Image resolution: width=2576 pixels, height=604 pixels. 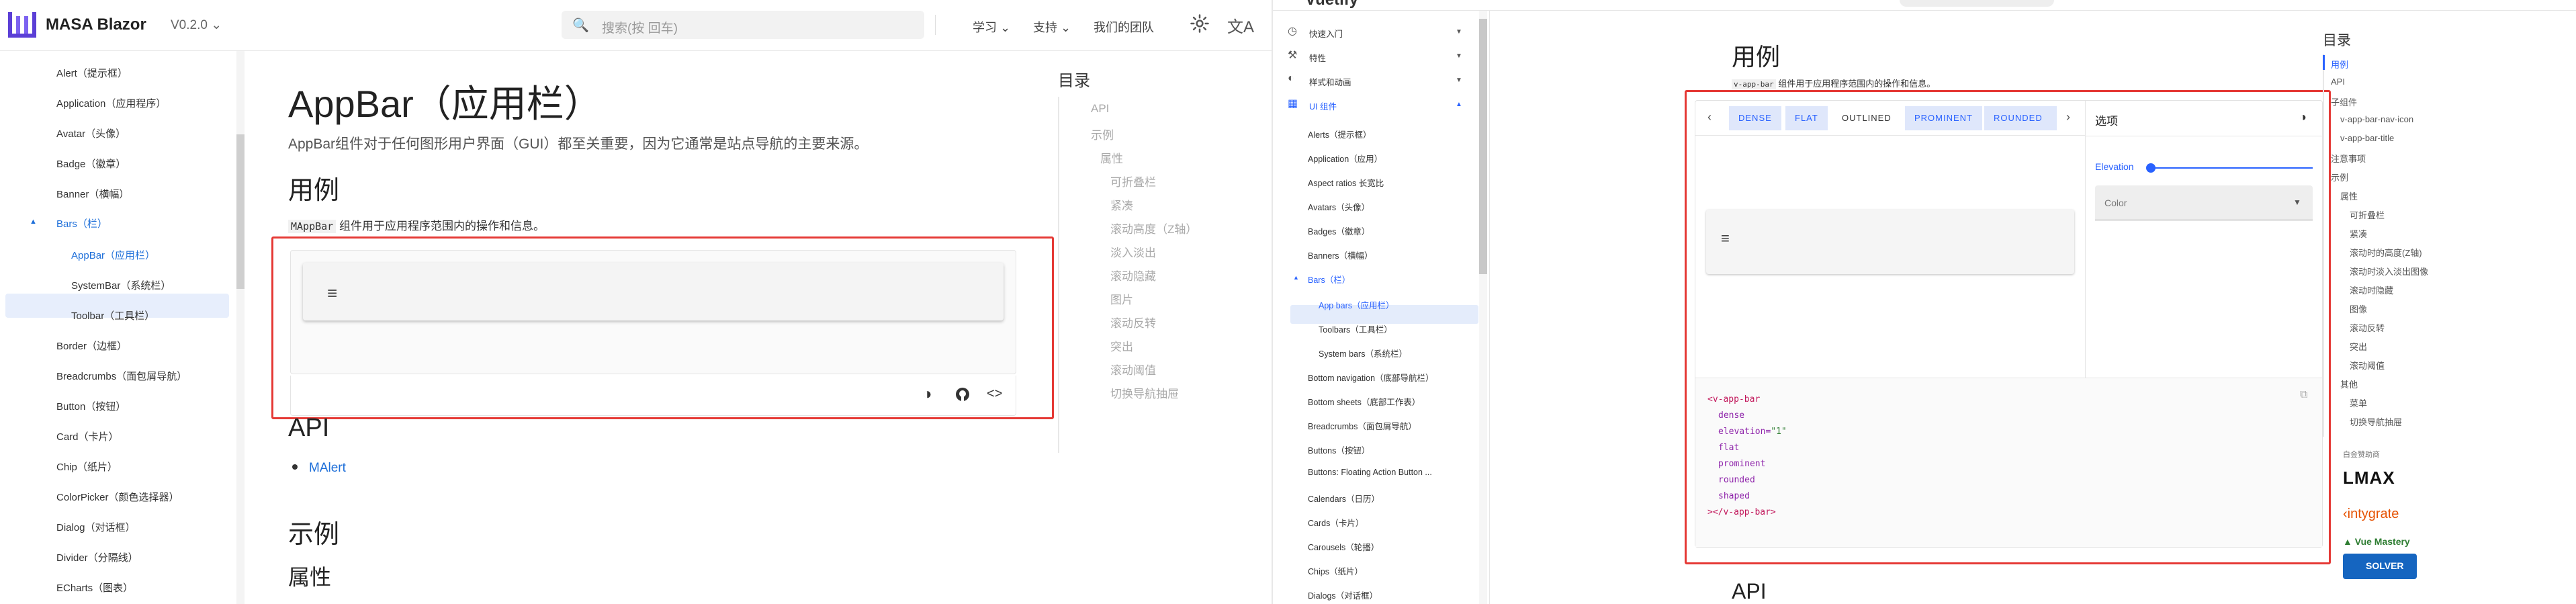 What do you see at coordinates (118, 497) in the screenshot?
I see `sidebar-item-colorpicker: ColorPicker（颜色选择器）` at bounding box center [118, 497].